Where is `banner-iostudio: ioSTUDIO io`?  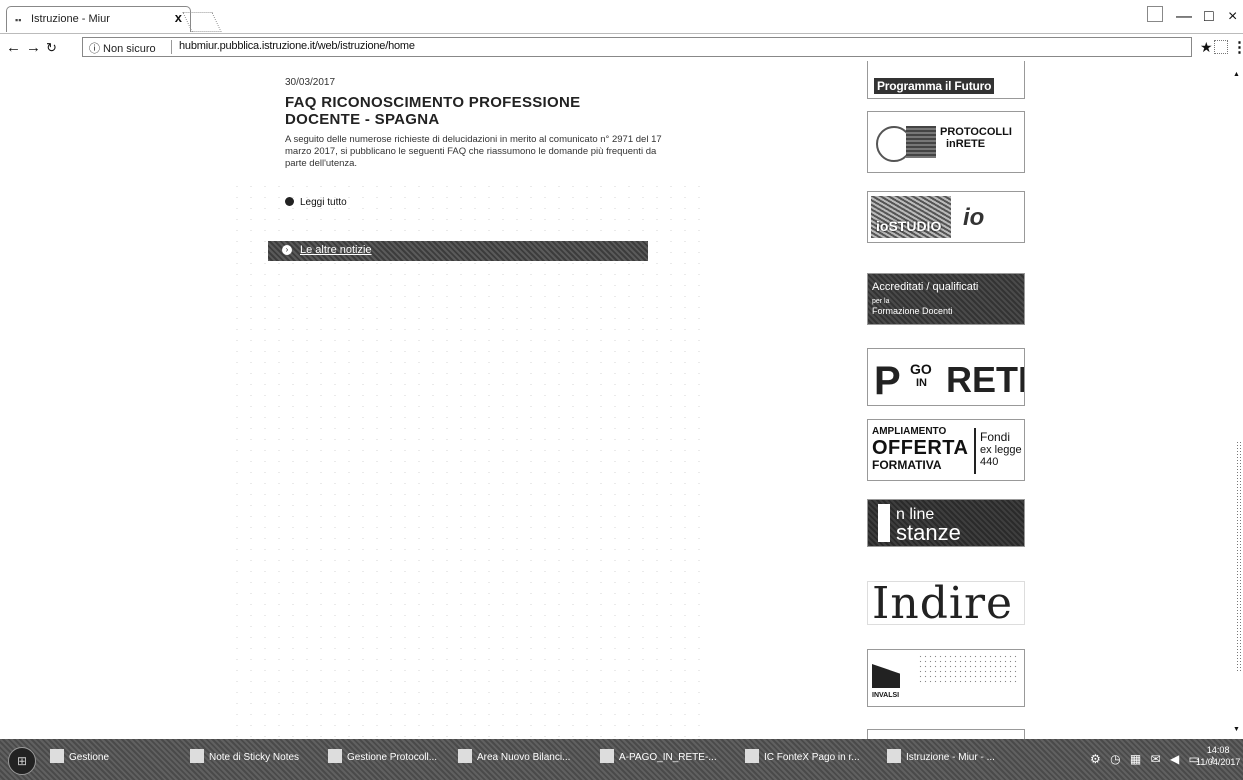 banner-iostudio: ioSTUDIO io is located at coordinates (946, 217).